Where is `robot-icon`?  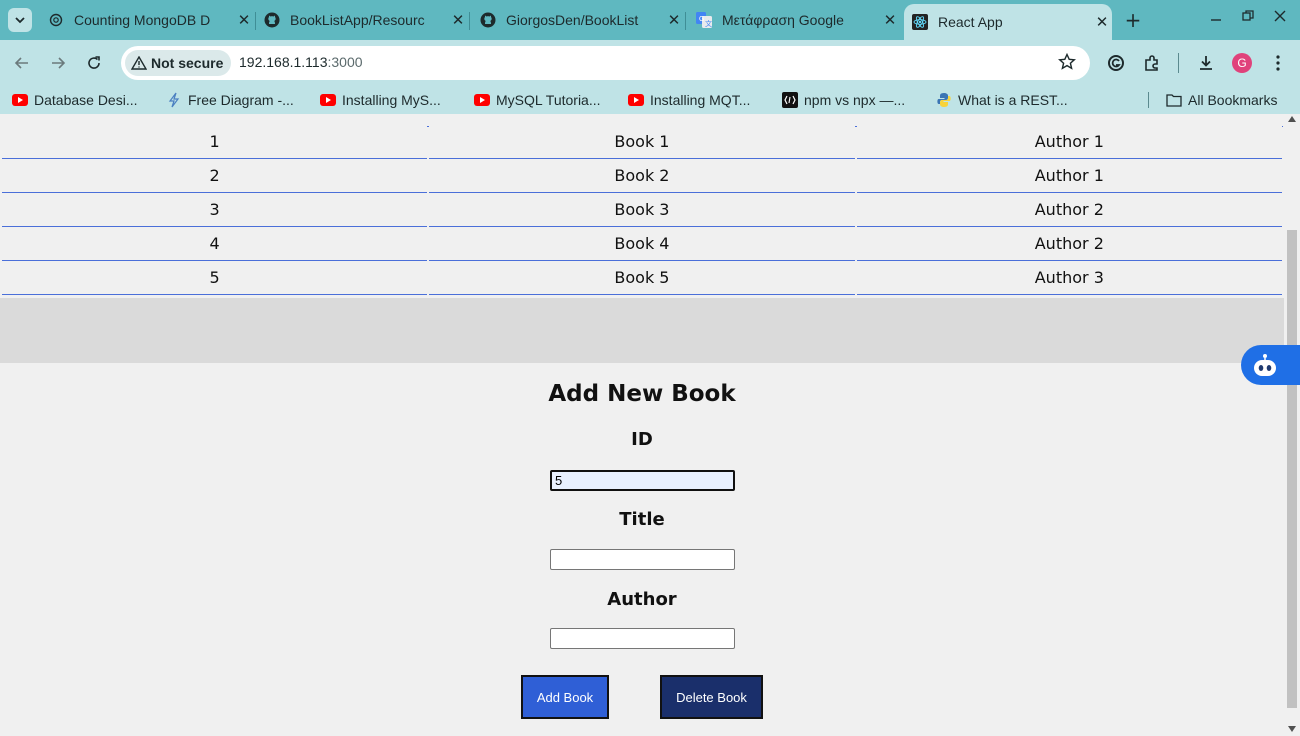
robot-icon is located at coordinates (1265, 365).